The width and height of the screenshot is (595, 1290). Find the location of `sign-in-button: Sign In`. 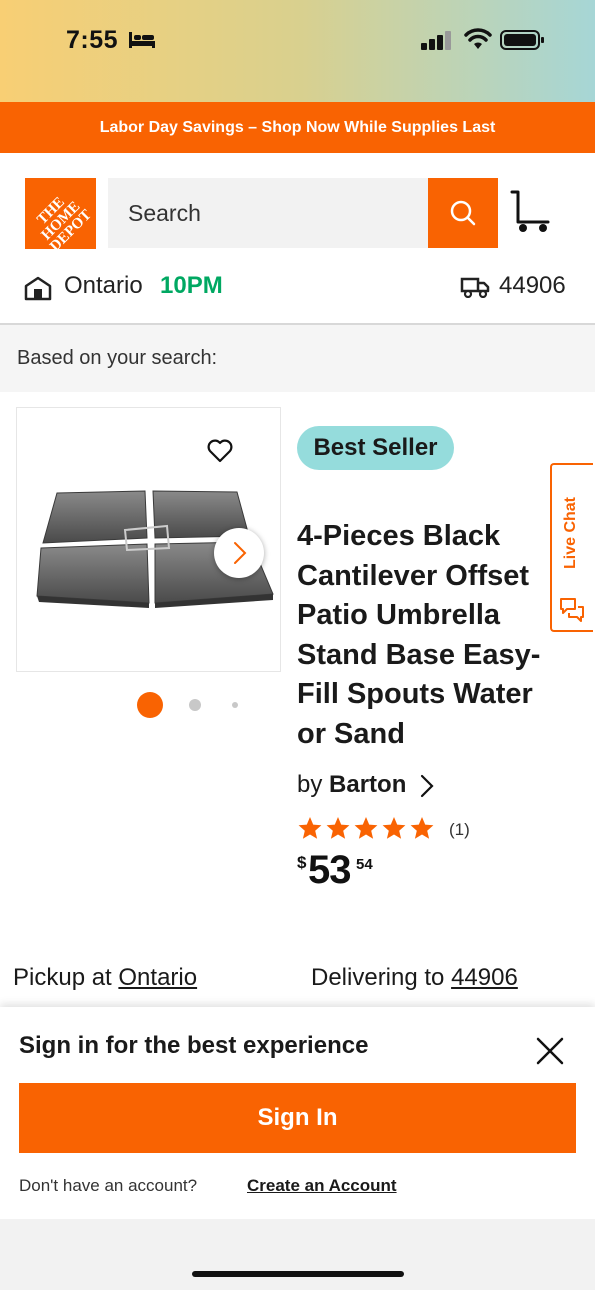

sign-in-button: Sign In is located at coordinates (297, 1118).